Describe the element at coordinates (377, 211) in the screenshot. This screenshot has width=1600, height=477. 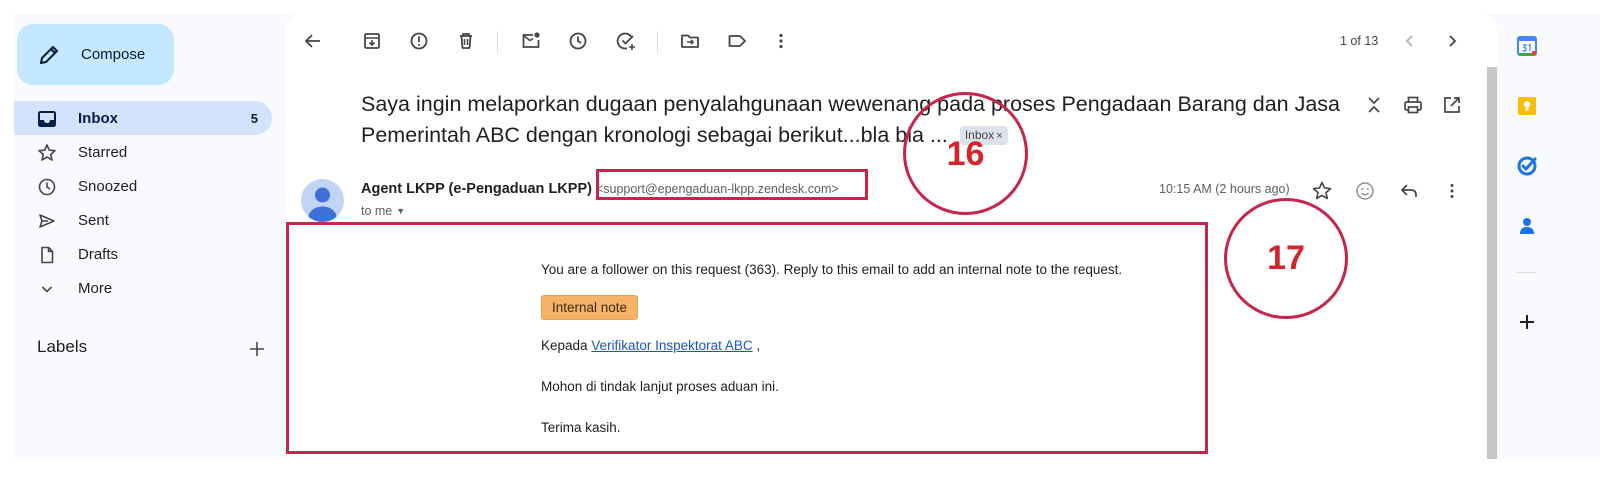
I see `recipient-label: to me` at that location.